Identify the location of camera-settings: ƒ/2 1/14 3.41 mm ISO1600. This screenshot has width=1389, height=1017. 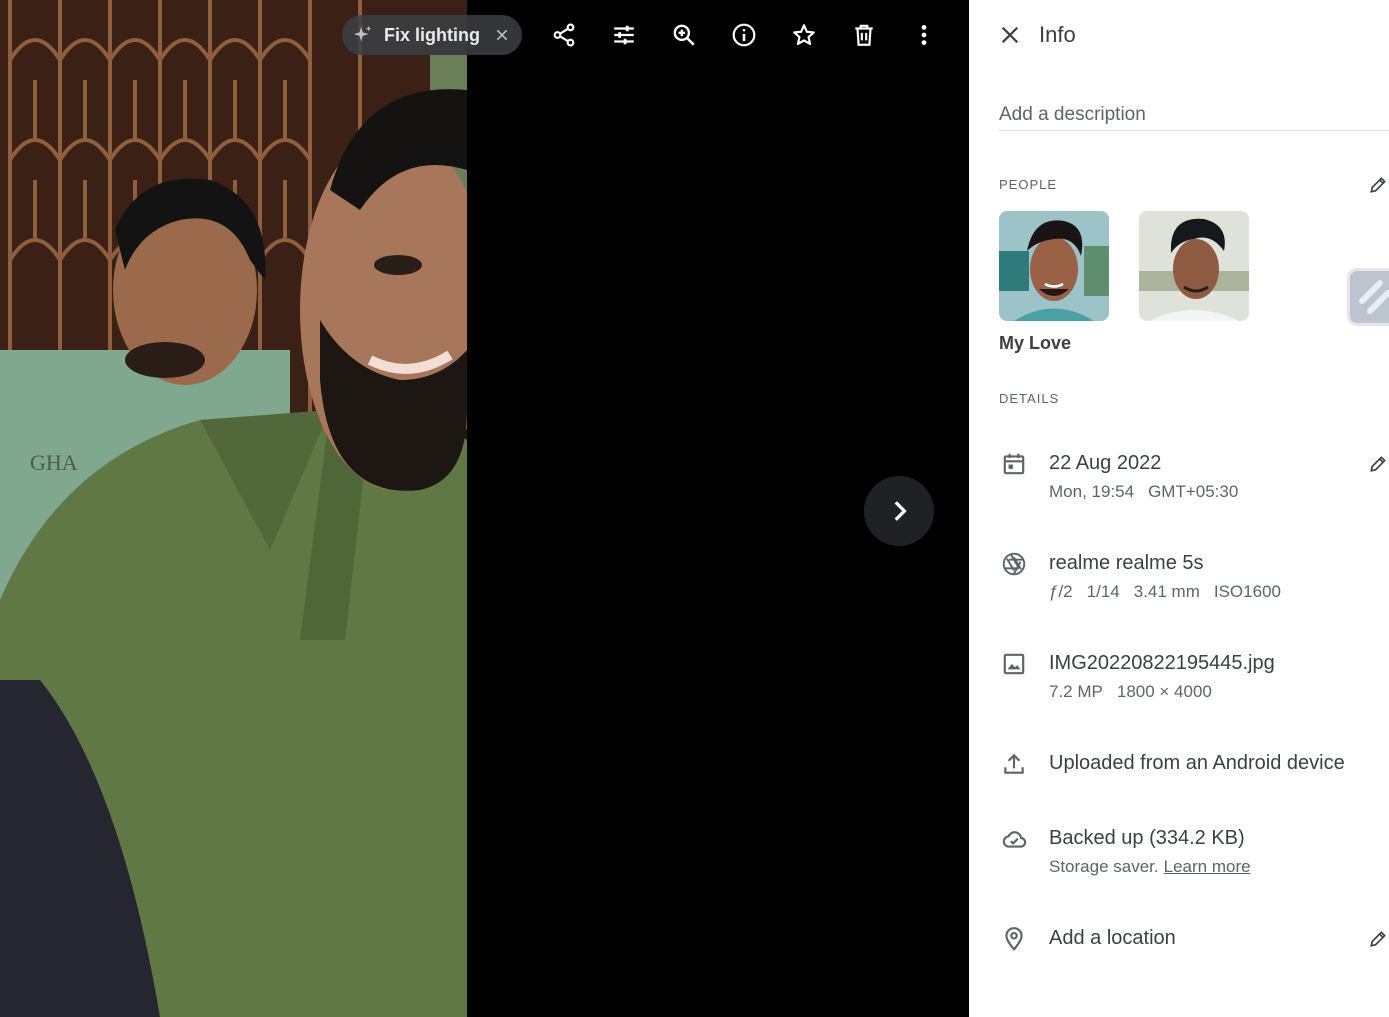
(1172, 592).